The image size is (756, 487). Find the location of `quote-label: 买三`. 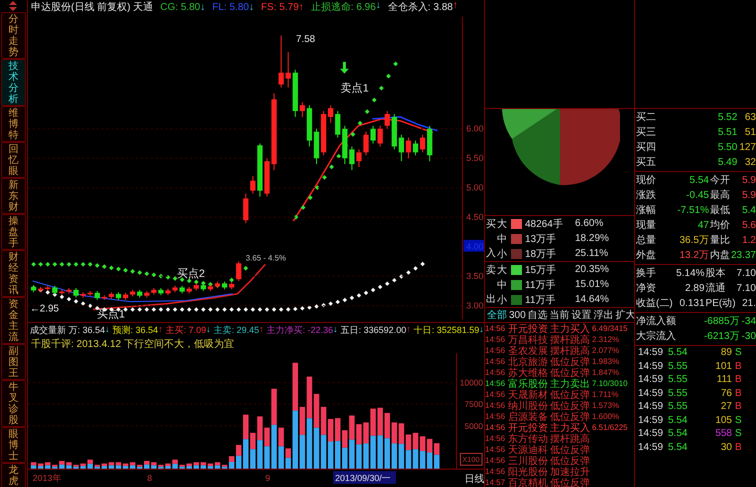

quote-label: 买三 is located at coordinates (646, 133).